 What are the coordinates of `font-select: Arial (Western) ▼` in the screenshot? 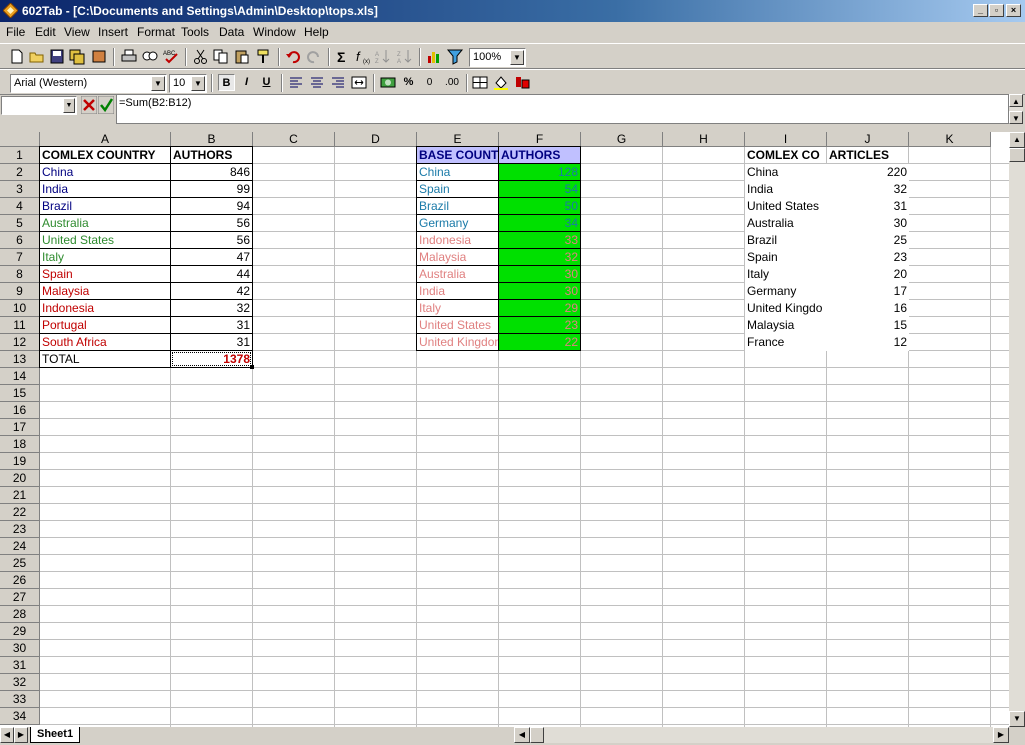 It's located at (88, 83).